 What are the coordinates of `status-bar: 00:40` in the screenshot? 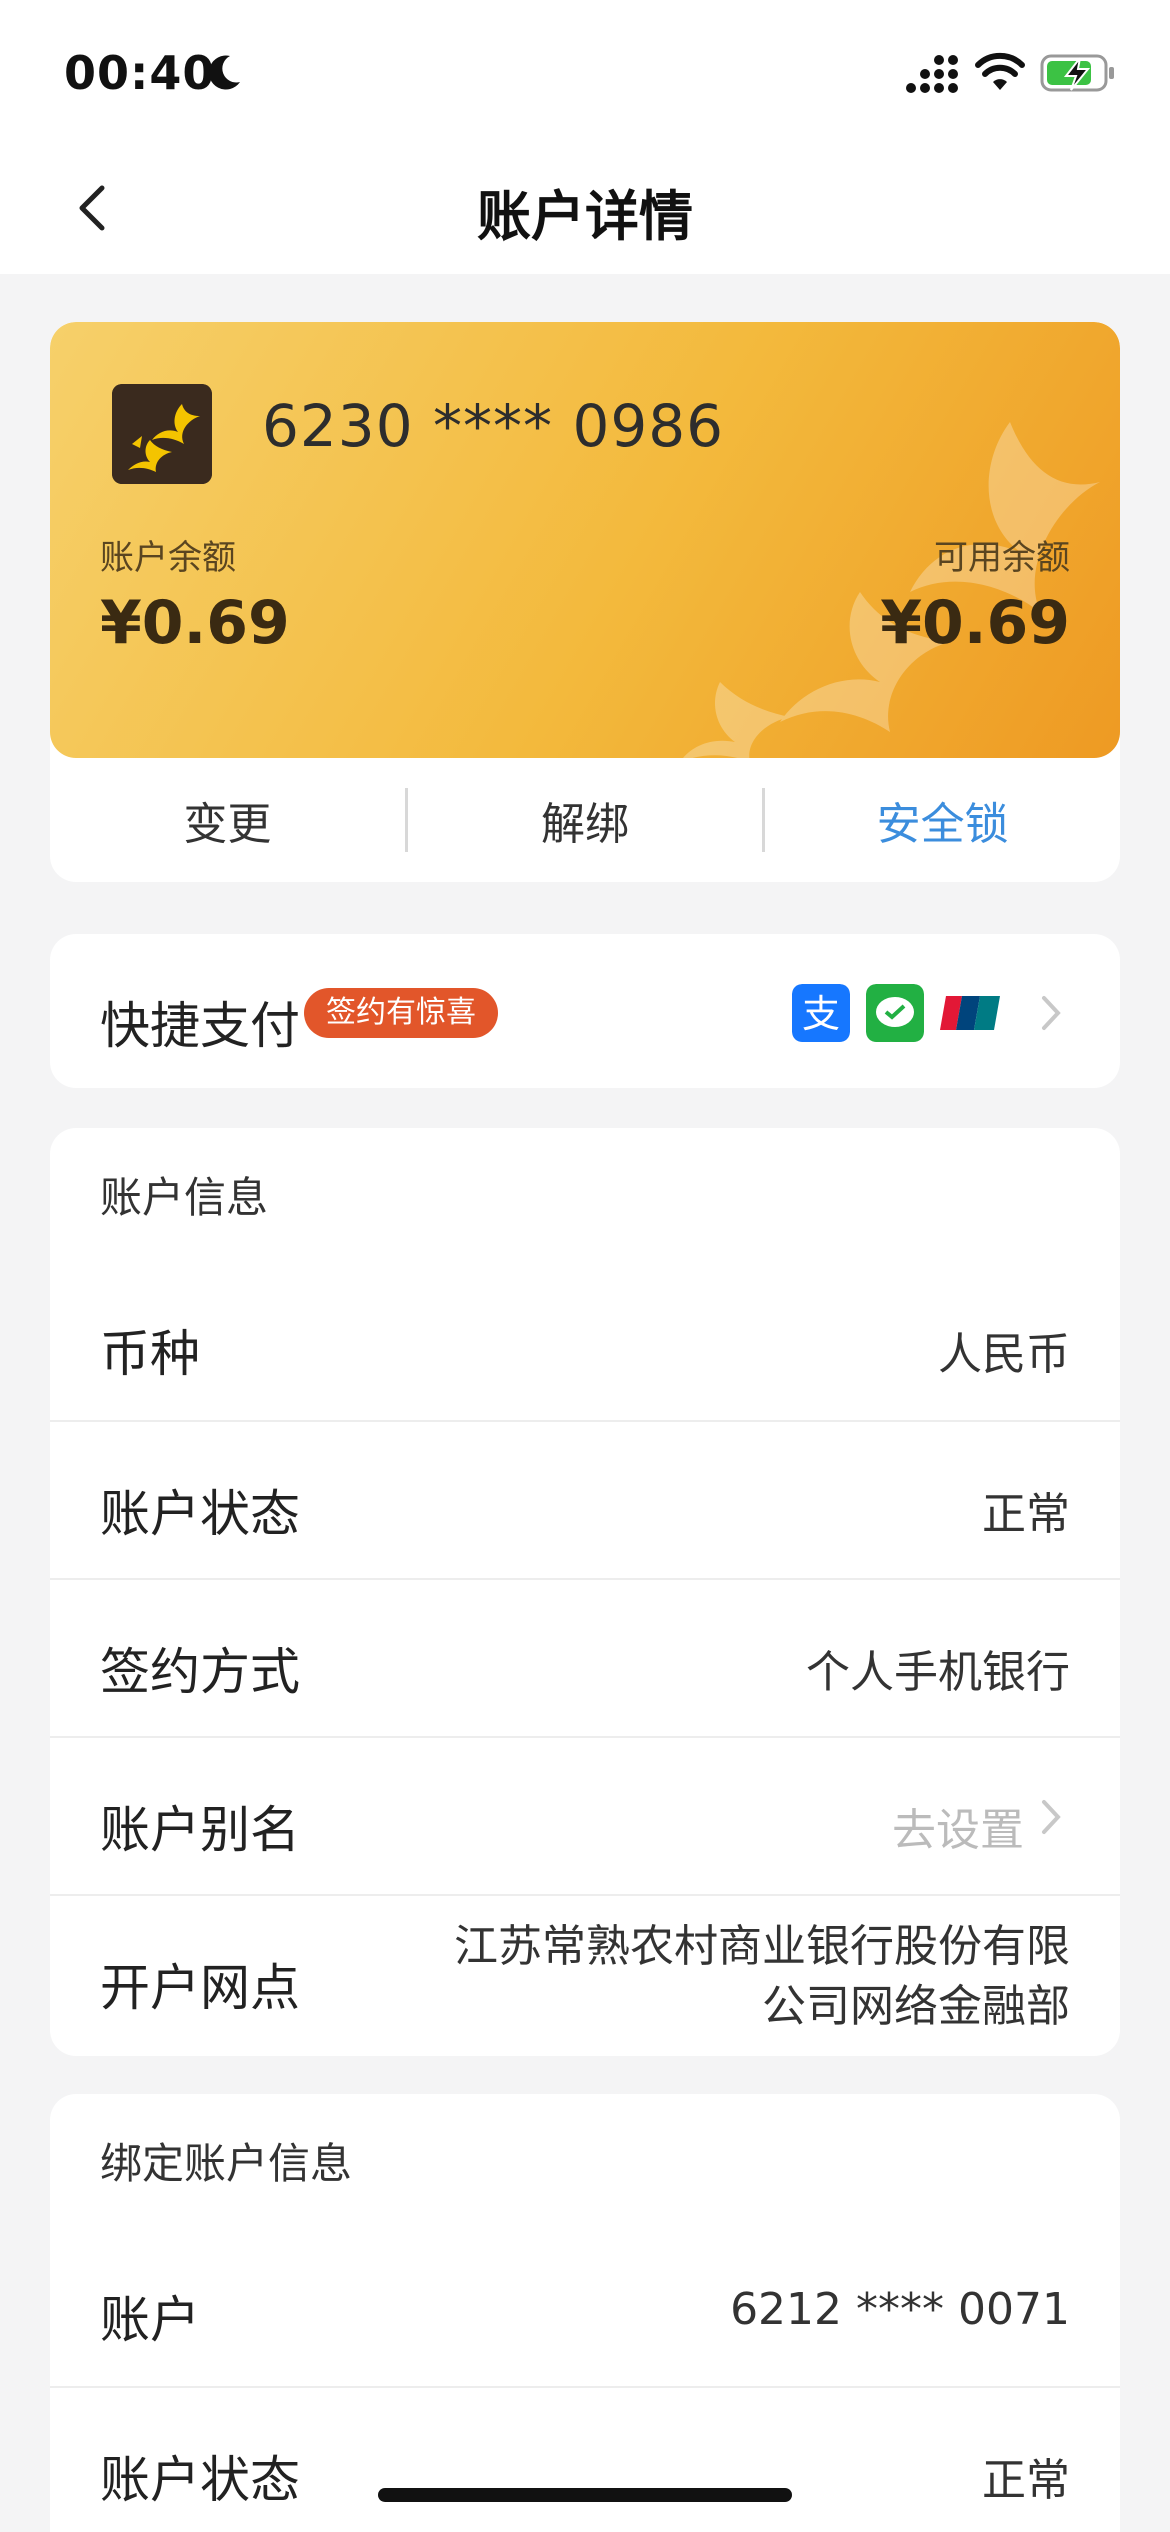 It's located at (585, 75).